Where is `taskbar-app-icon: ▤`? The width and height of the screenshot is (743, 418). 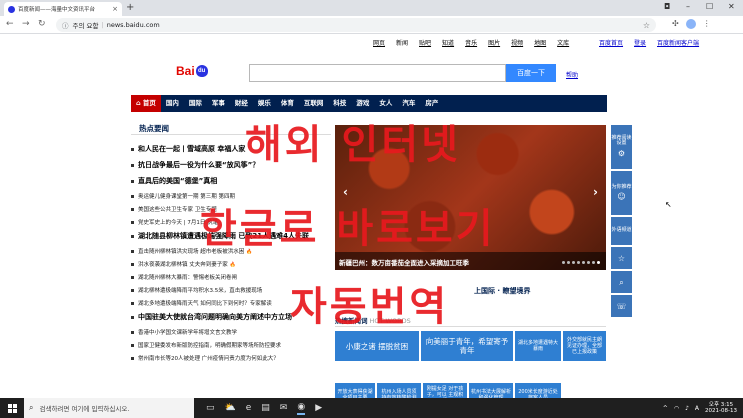 taskbar-app-icon: ▤ is located at coordinates (265, 408).